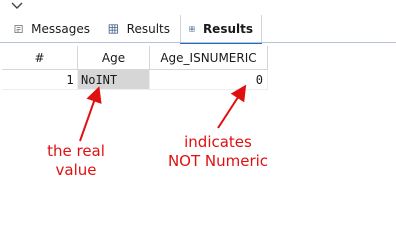  What do you see at coordinates (76, 170) in the screenshot?
I see `annotation-real-value-line2: value` at bounding box center [76, 170].